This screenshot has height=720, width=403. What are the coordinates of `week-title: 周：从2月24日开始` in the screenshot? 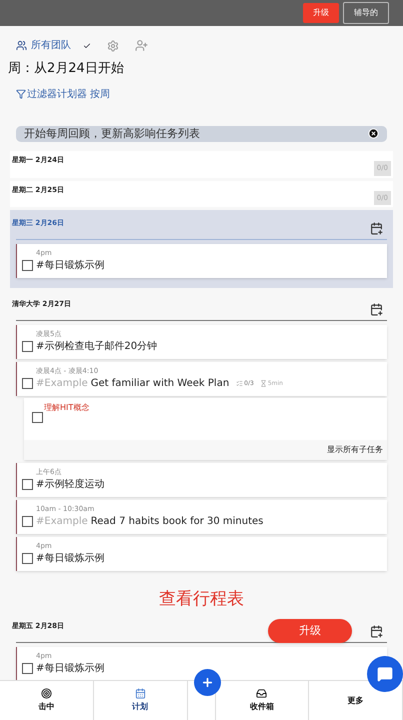 It's located at (66, 69).